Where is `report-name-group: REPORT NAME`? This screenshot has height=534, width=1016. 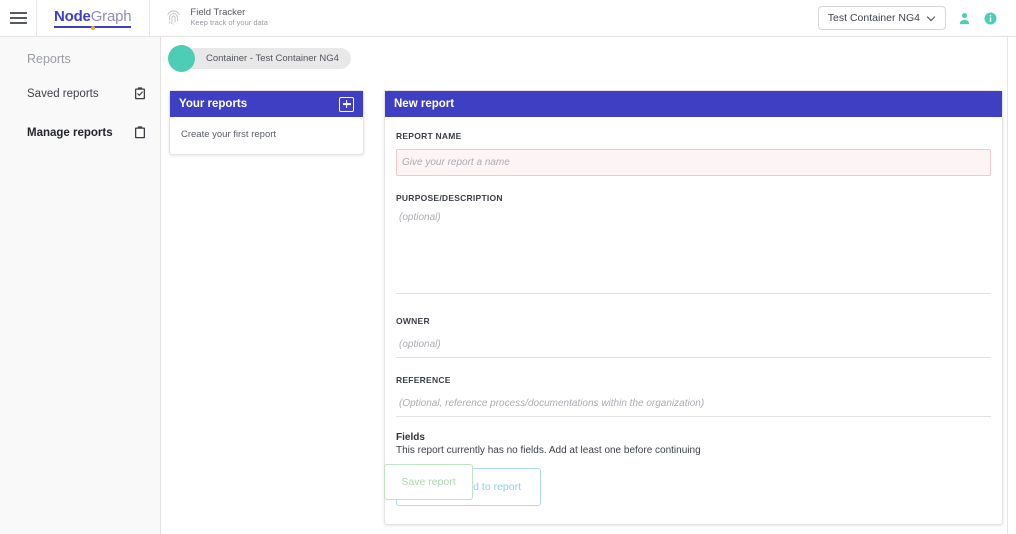
report-name-group: REPORT NAME is located at coordinates (693, 153).